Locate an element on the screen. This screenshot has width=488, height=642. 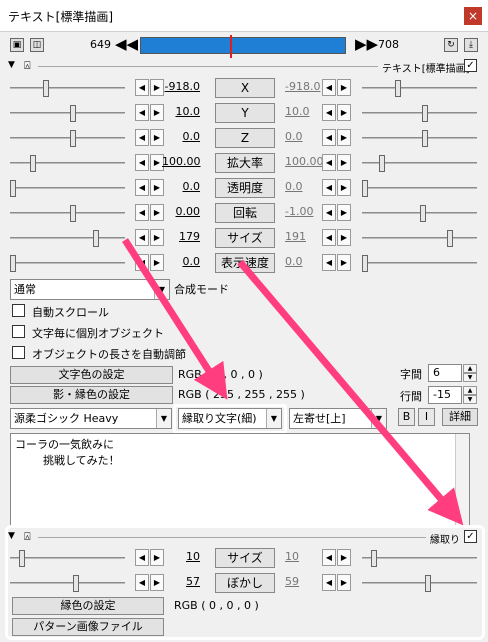
font-select: 源柔ゴシック Heavy ▼ is located at coordinates (91, 418).